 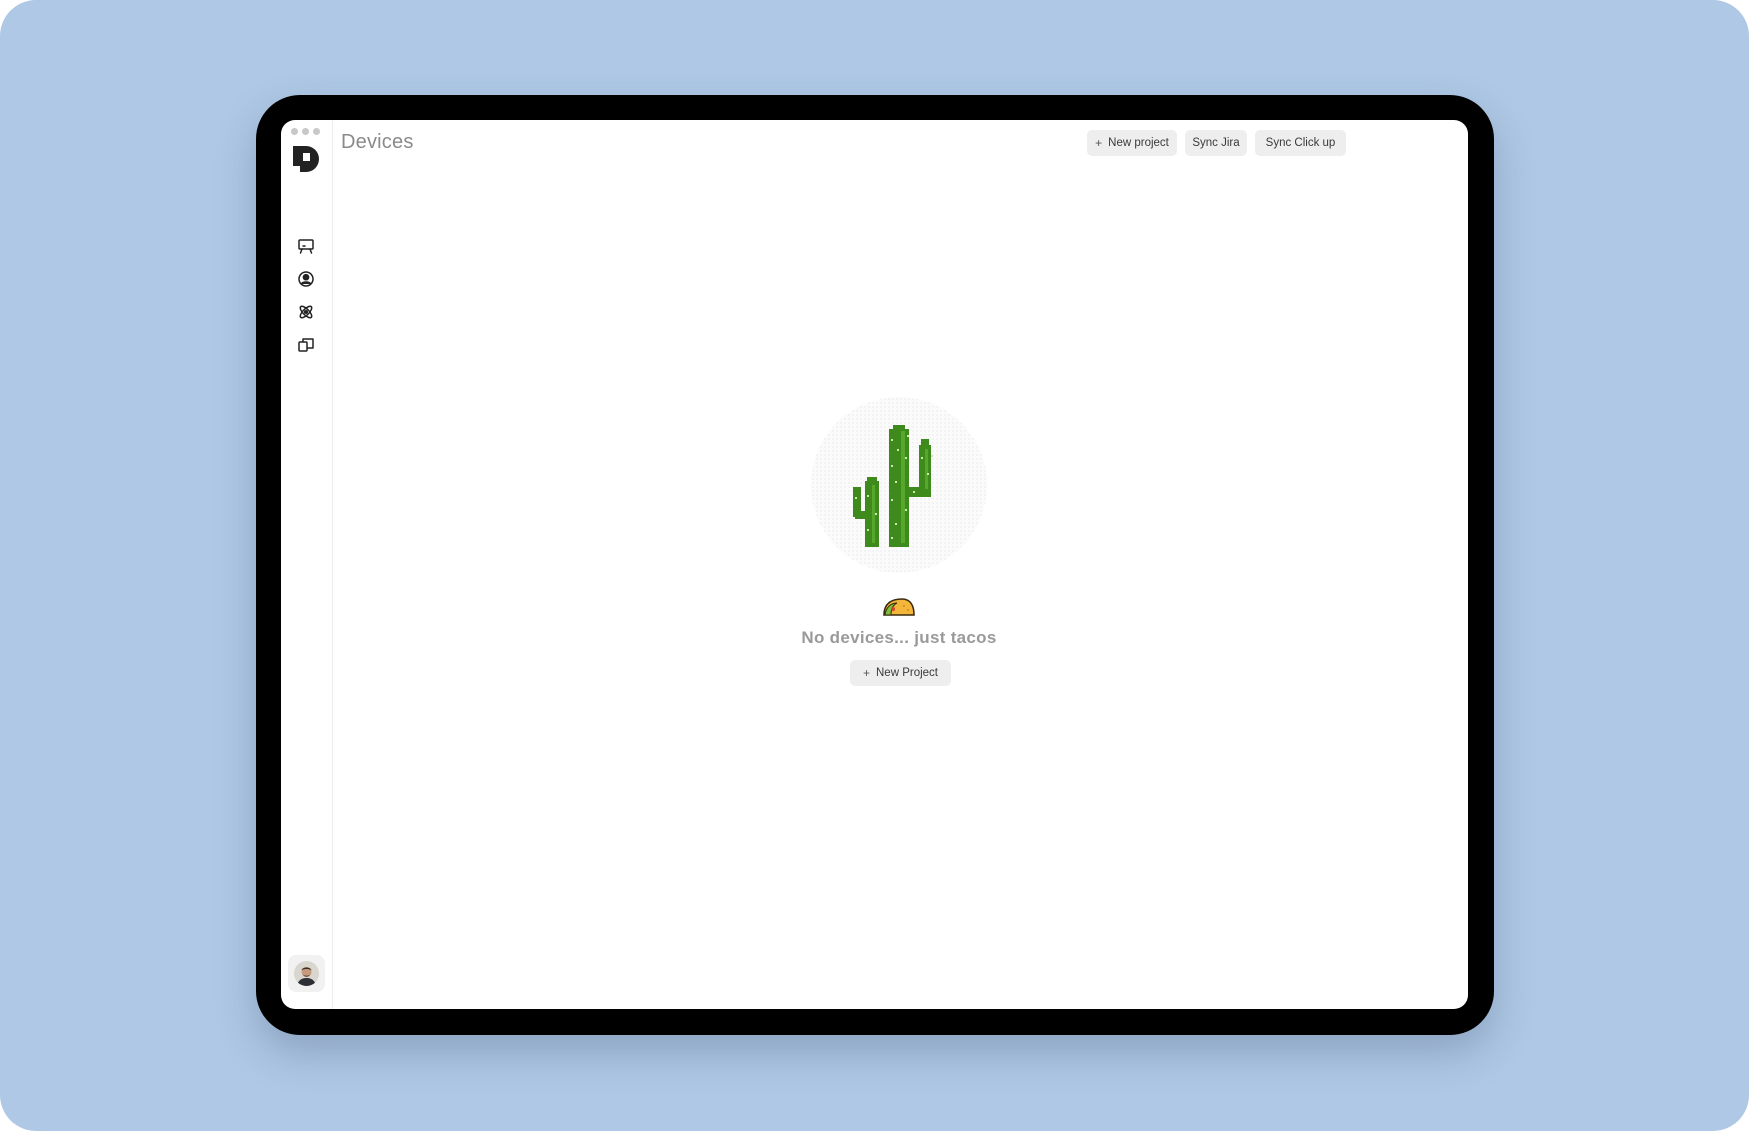 I want to click on sync-jira-label: Sync Jira, so click(x=1216, y=143).